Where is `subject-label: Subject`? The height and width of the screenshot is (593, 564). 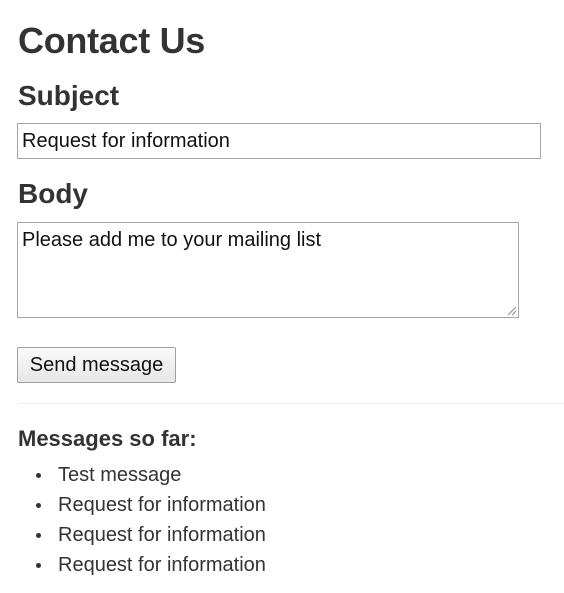
subject-label: Subject is located at coordinates (69, 95).